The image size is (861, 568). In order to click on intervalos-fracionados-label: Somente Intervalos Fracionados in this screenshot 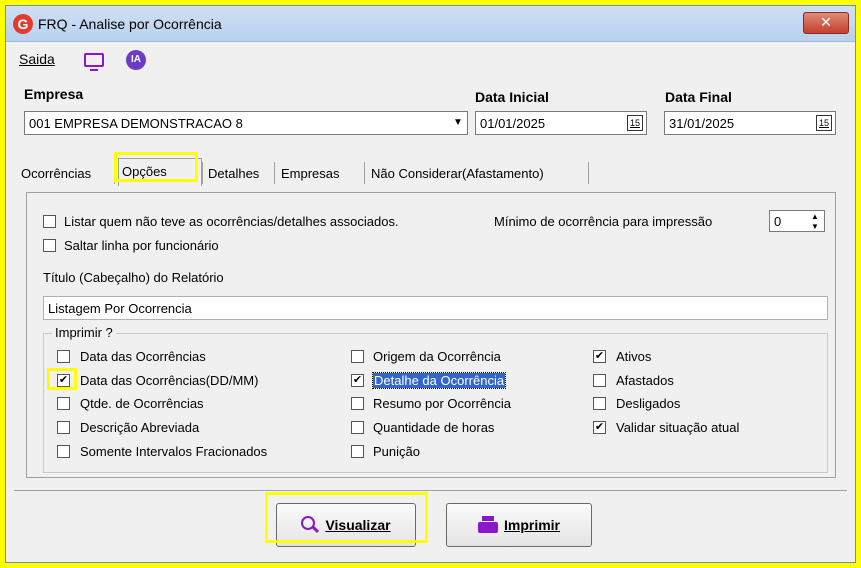, I will do `click(174, 451)`.